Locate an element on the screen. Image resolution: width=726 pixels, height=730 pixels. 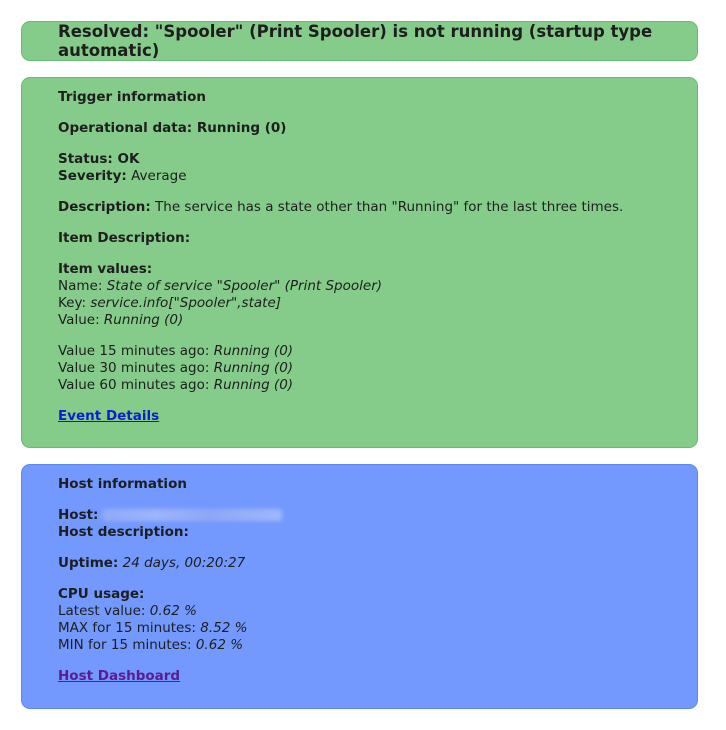
item-values-label: Item values: is located at coordinates (105, 269).